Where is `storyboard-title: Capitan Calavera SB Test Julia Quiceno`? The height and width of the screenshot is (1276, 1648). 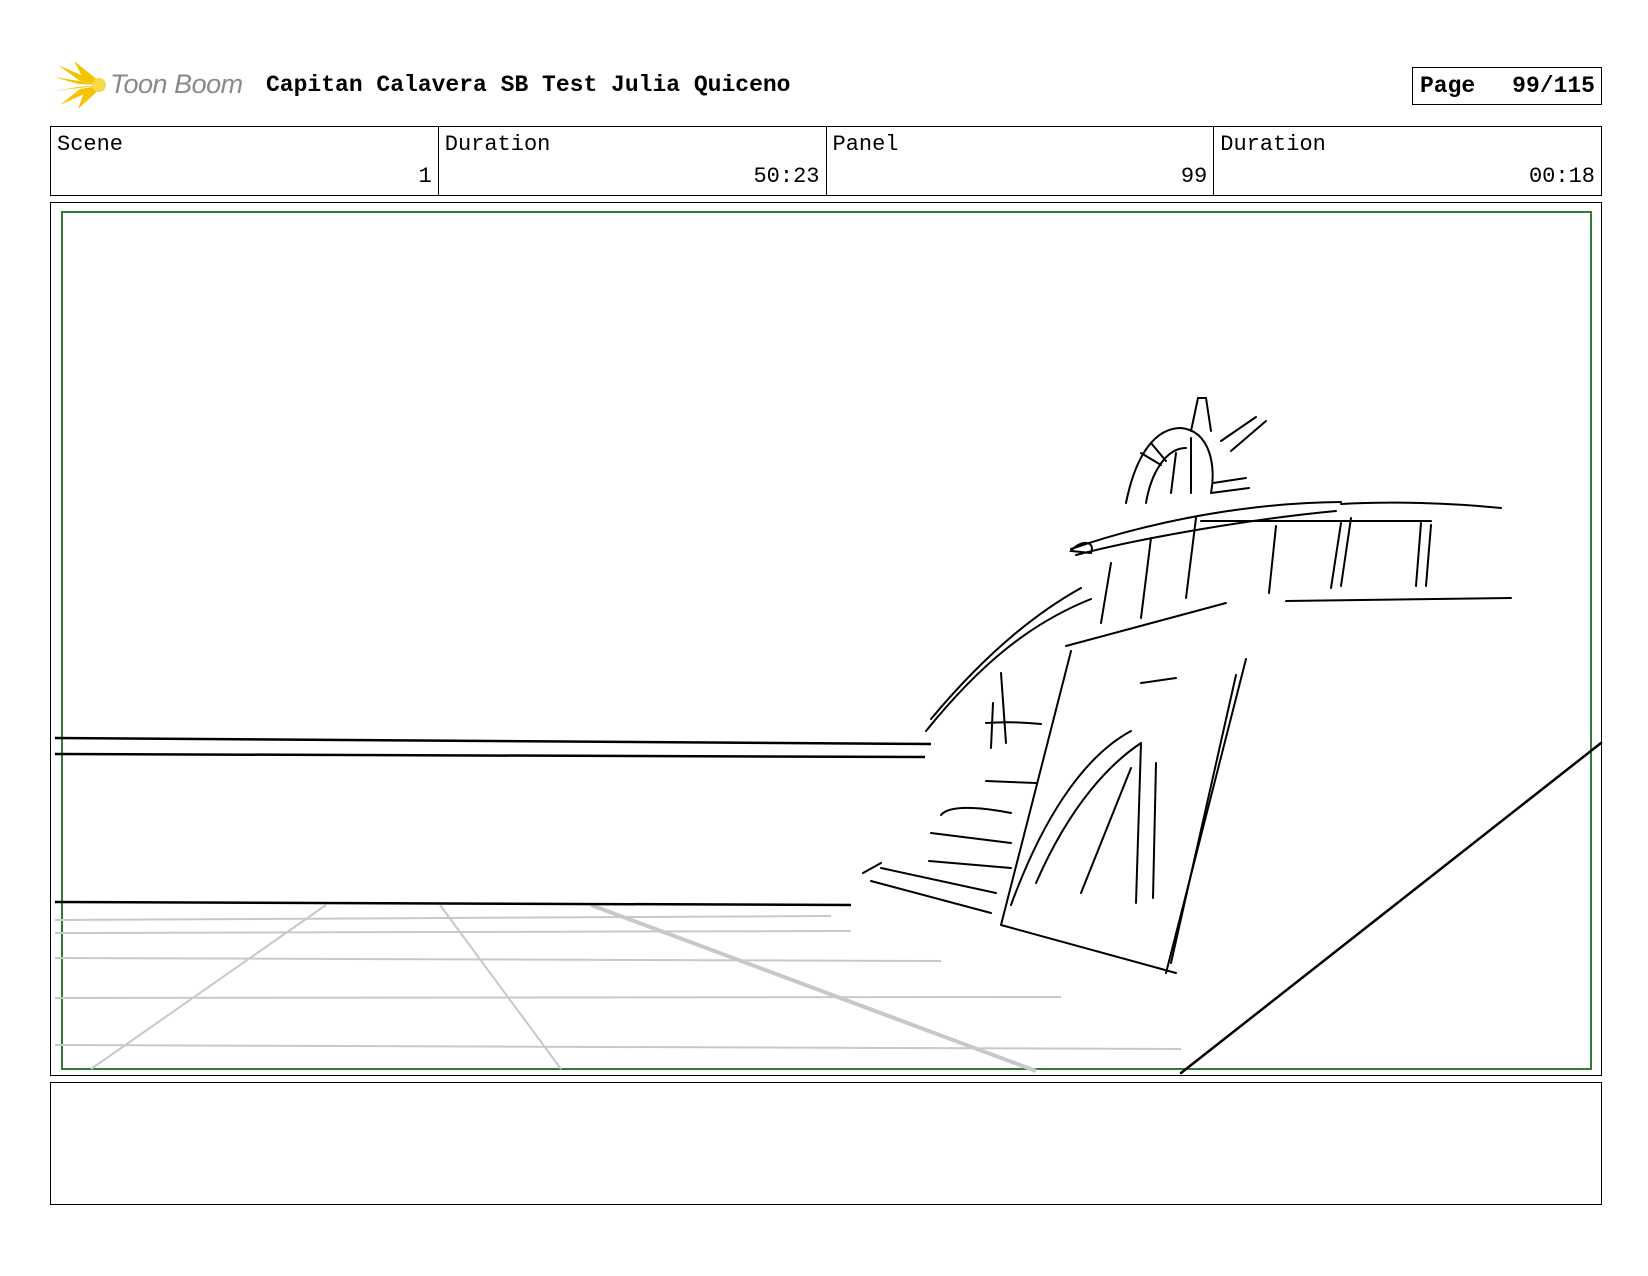 storyboard-title: Capitan Calavera SB Test Julia Quiceno is located at coordinates (528, 85).